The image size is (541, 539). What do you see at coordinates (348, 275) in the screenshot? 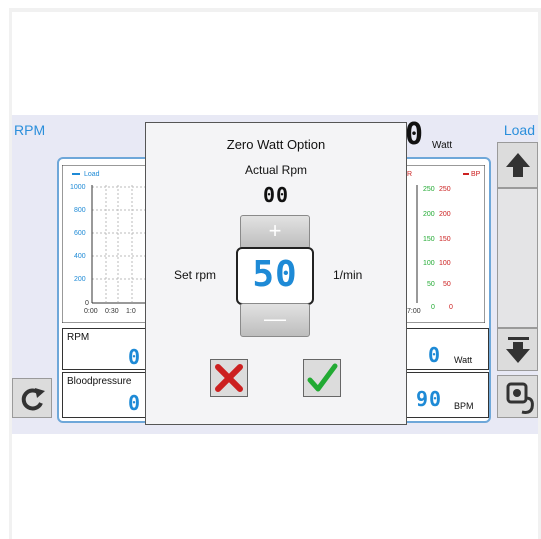
I see `rpm-unit-label: 1/min` at bounding box center [348, 275].